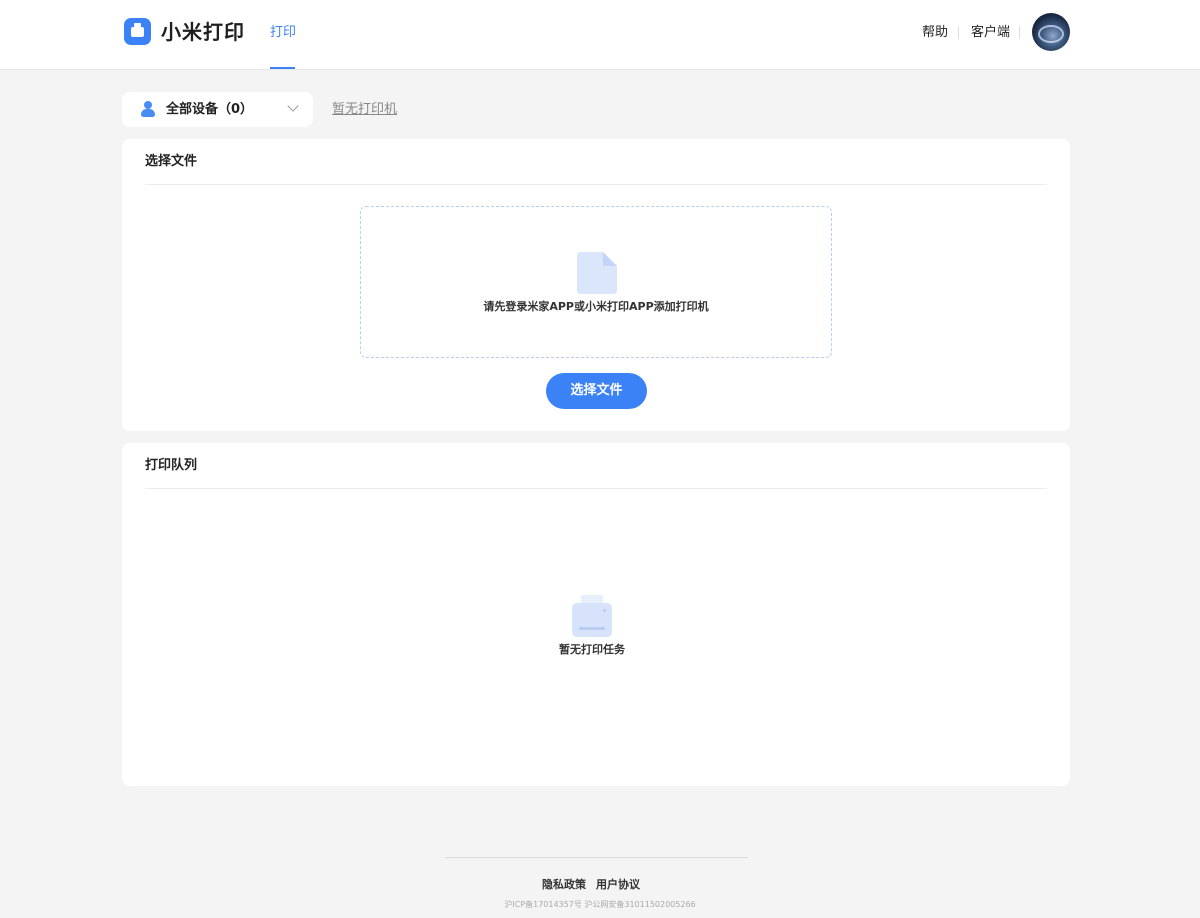  Describe the element at coordinates (592, 616) in the screenshot. I see `printer-icon` at that location.